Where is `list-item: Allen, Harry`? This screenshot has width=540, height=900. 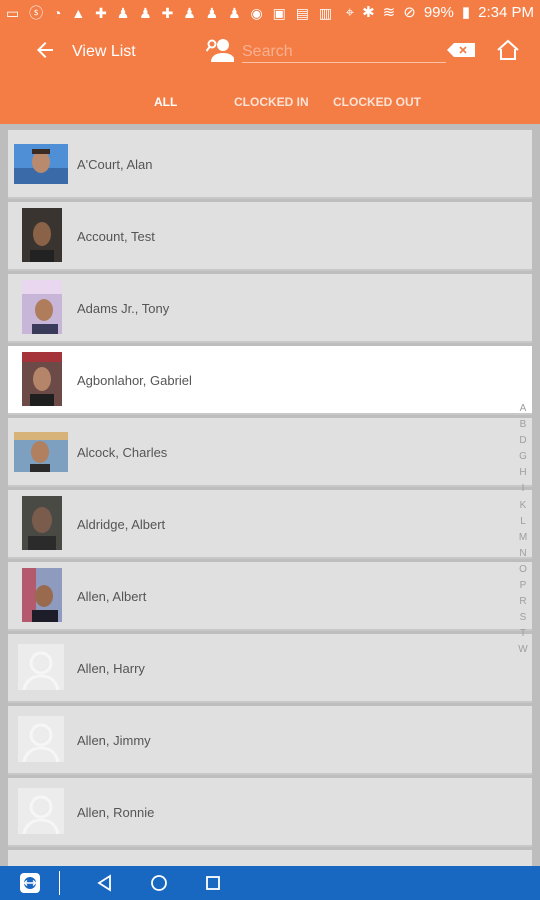
list-item: Allen, Harry is located at coordinates (270, 668).